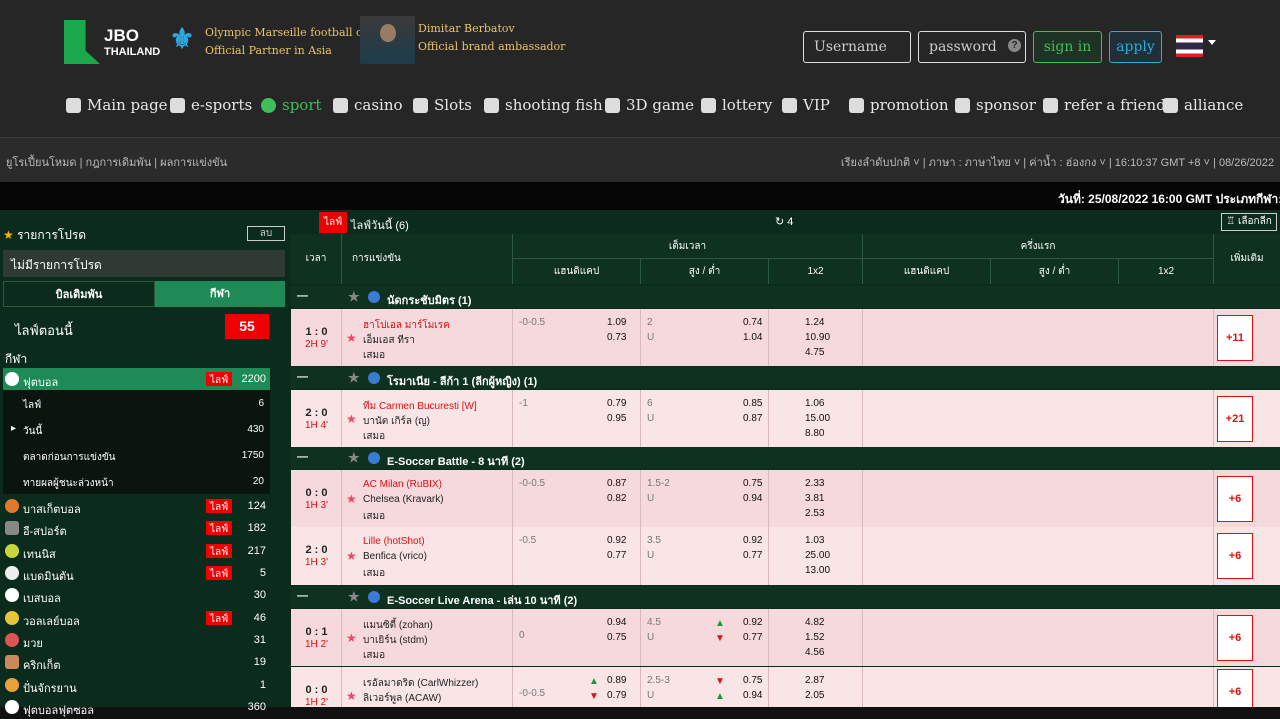  What do you see at coordinates (649, 105) in the screenshot?
I see `nav-3d-game: 3D game` at bounding box center [649, 105].